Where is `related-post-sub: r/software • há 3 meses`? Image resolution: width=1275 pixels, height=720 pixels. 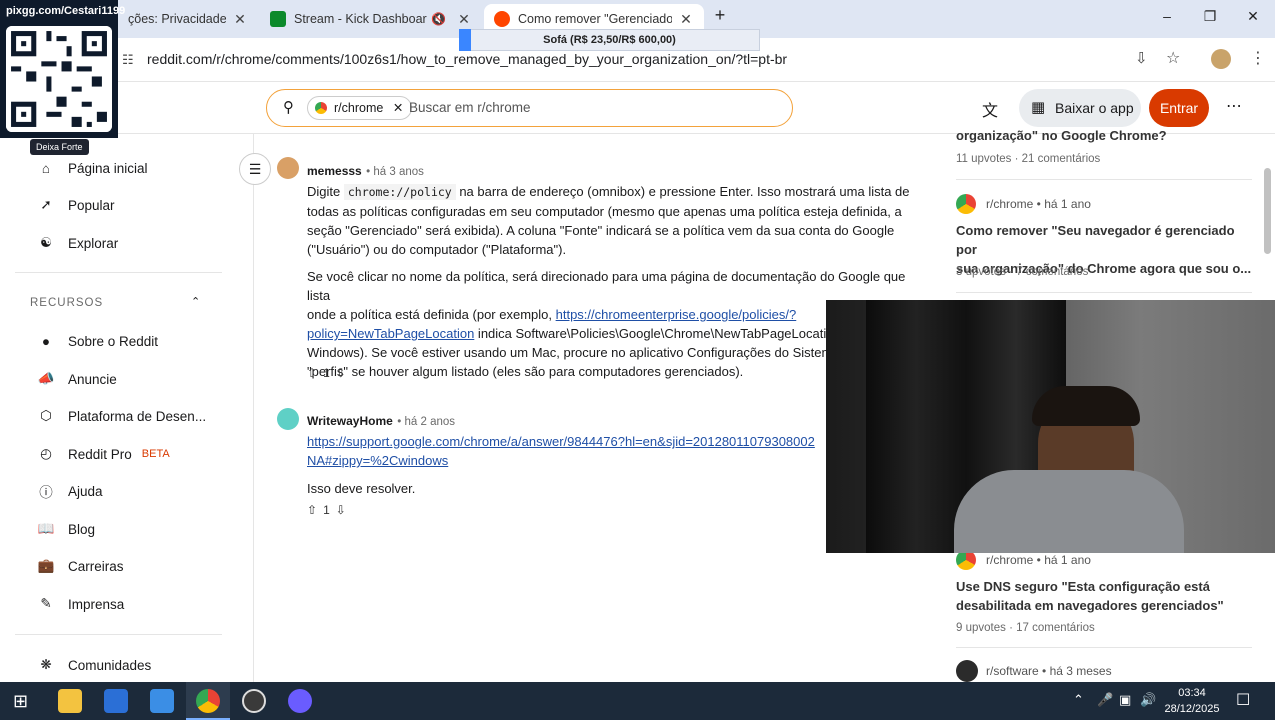
related-post-sub: r/software • há 3 meses is located at coordinates (1034, 671).